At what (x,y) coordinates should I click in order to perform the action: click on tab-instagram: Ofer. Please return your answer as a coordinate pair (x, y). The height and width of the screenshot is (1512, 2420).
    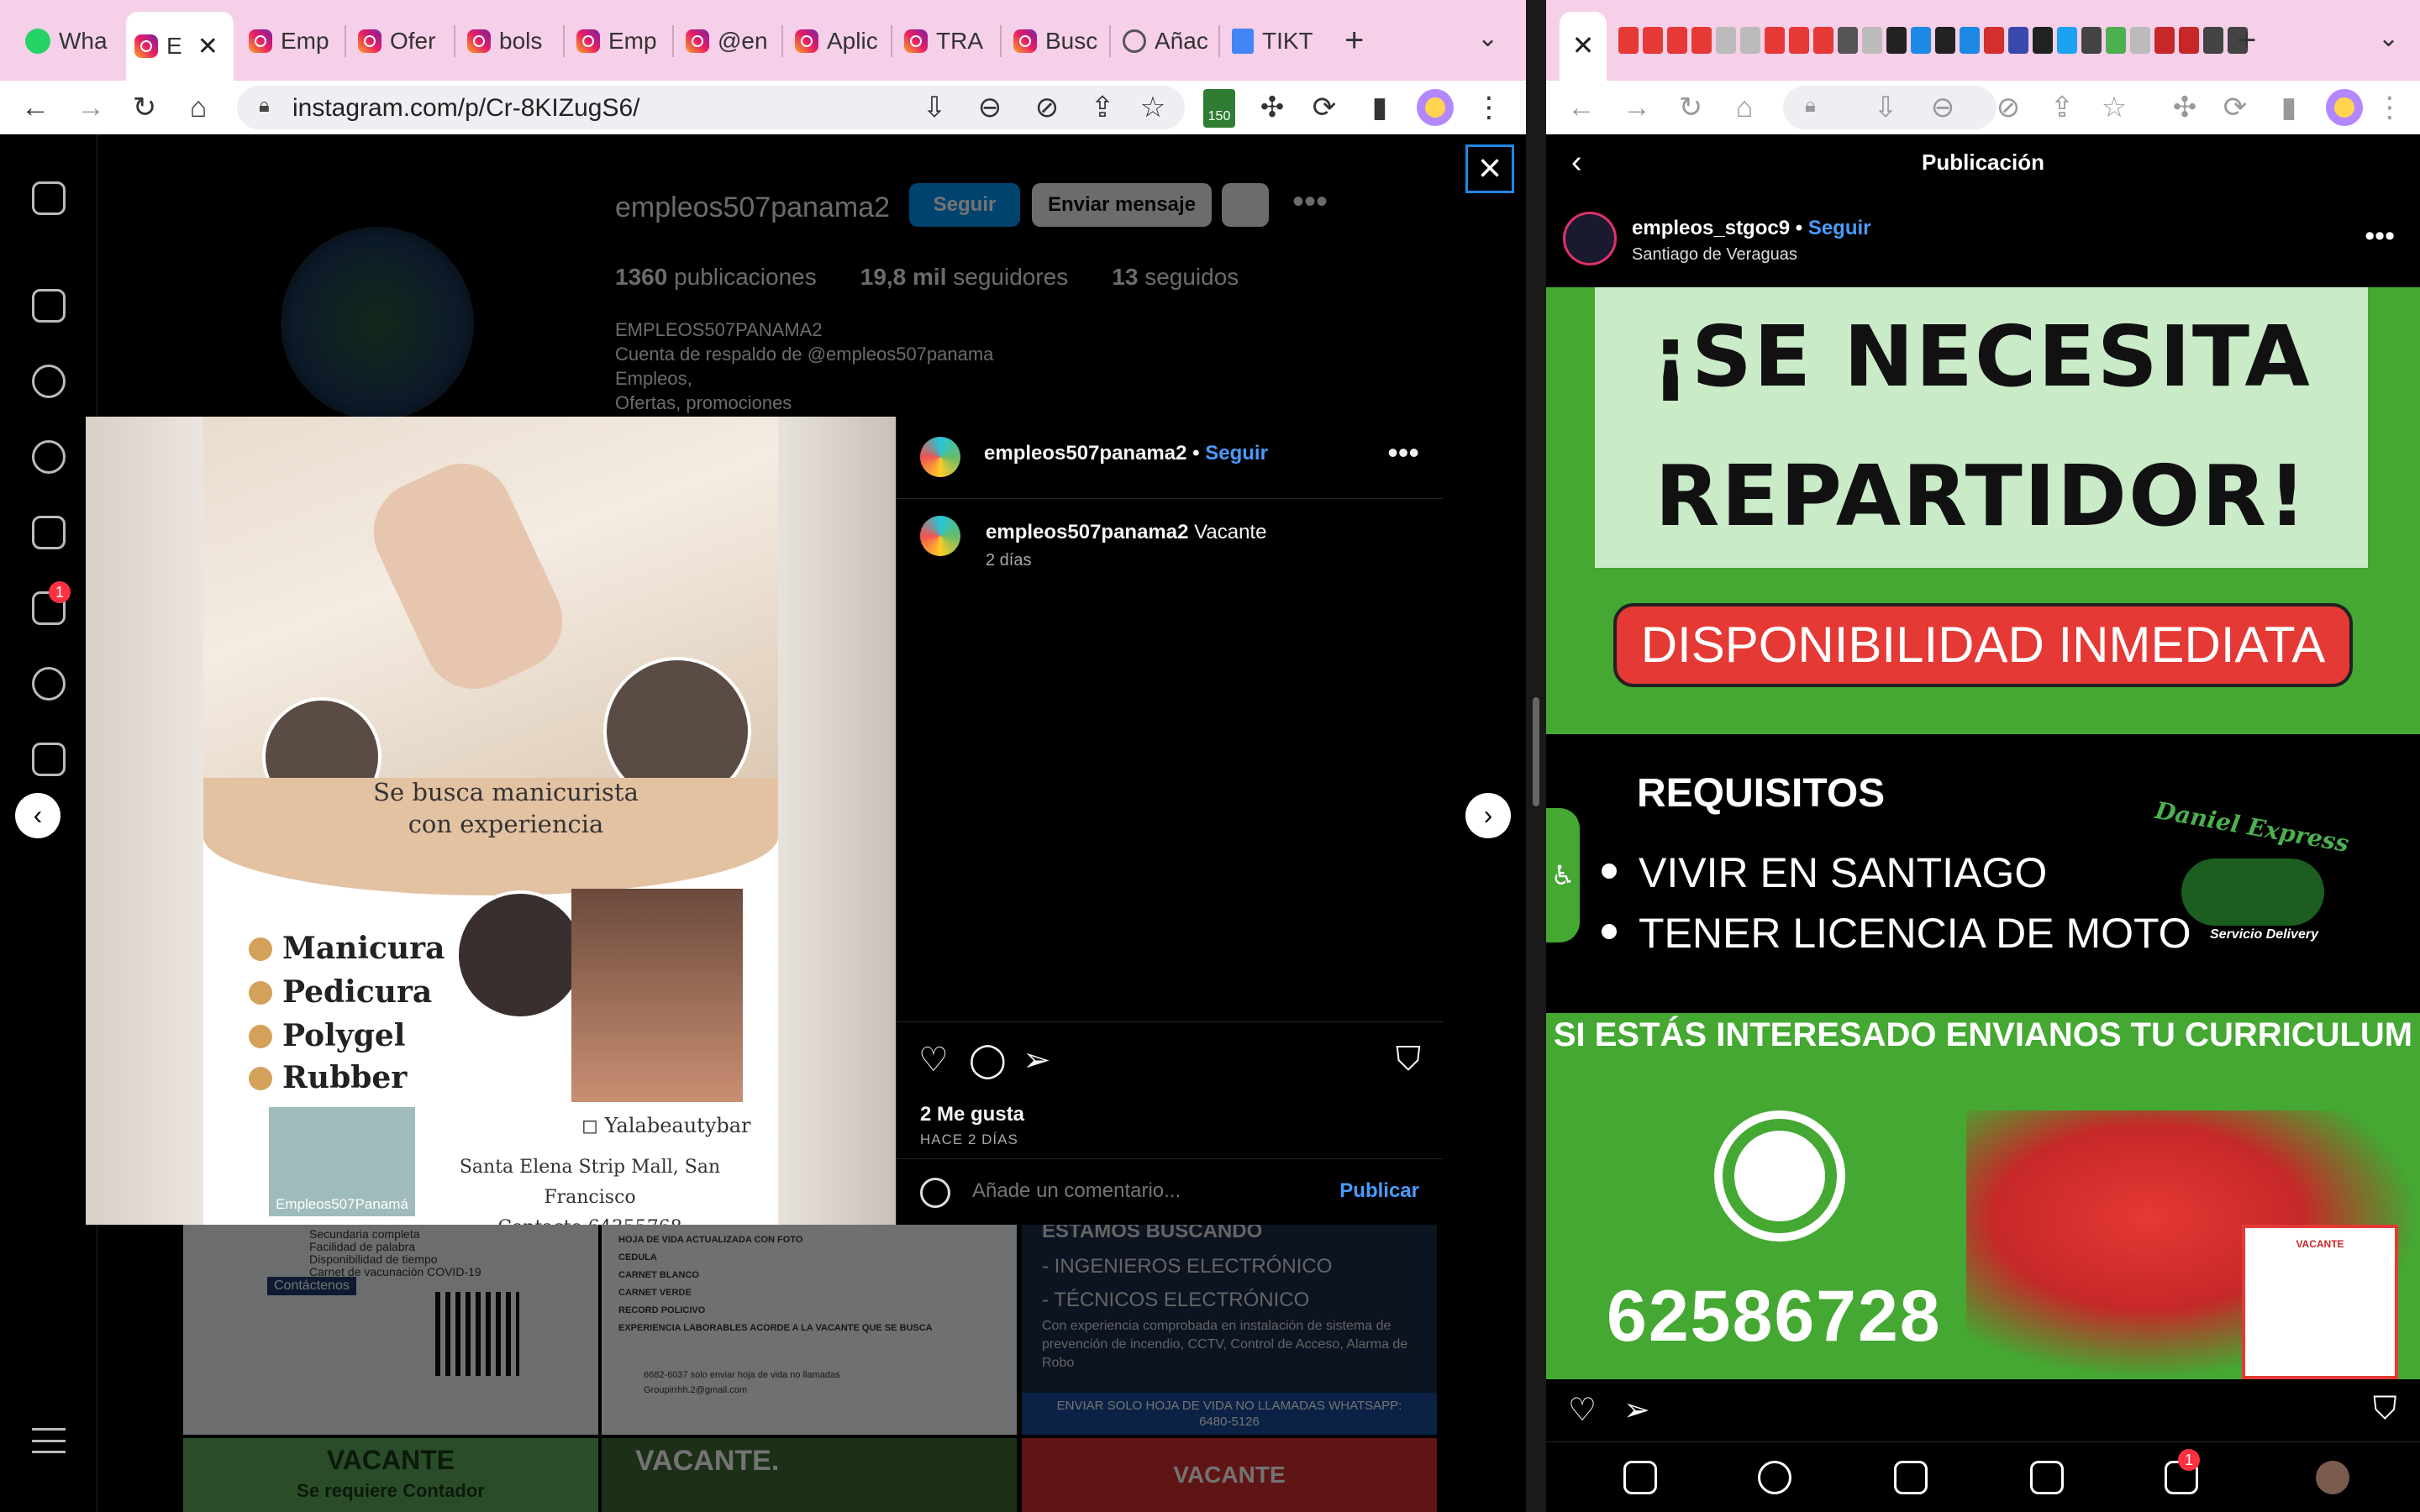
    Looking at the image, I should click on (400, 41).